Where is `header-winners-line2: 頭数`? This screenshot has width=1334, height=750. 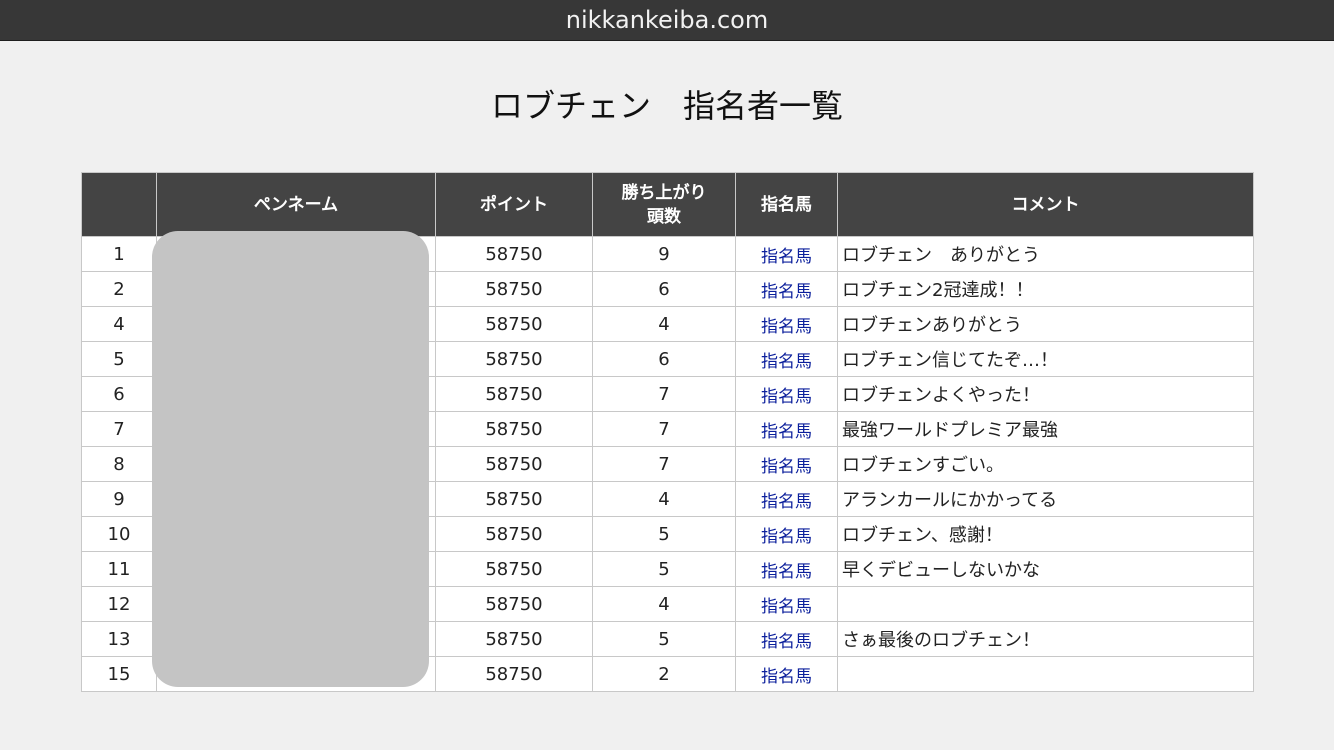 header-winners-line2: 頭数 is located at coordinates (664, 216).